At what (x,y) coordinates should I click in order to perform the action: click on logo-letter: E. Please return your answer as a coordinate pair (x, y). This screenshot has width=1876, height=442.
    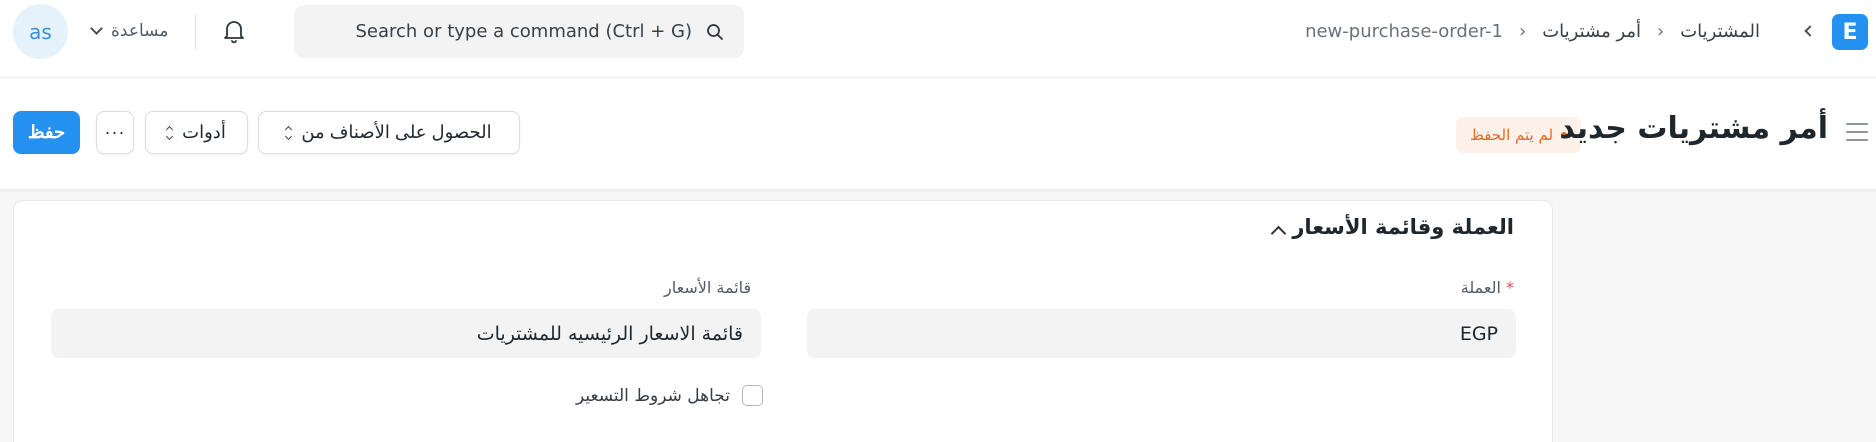
    Looking at the image, I should click on (1850, 32).